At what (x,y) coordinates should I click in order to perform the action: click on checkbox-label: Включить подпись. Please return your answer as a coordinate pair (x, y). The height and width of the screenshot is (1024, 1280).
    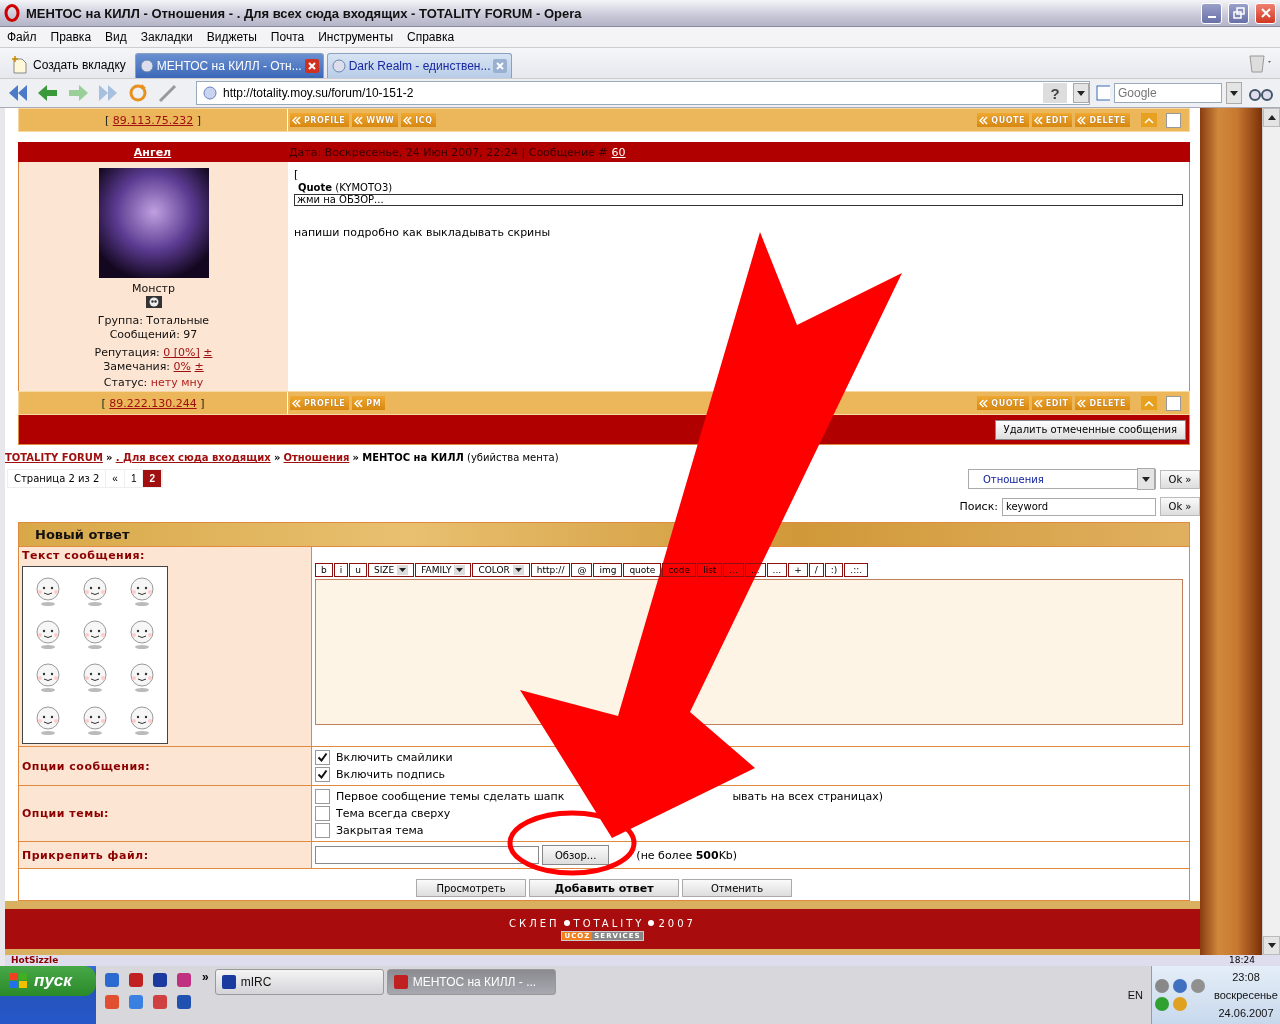
    Looking at the image, I should click on (390, 774).